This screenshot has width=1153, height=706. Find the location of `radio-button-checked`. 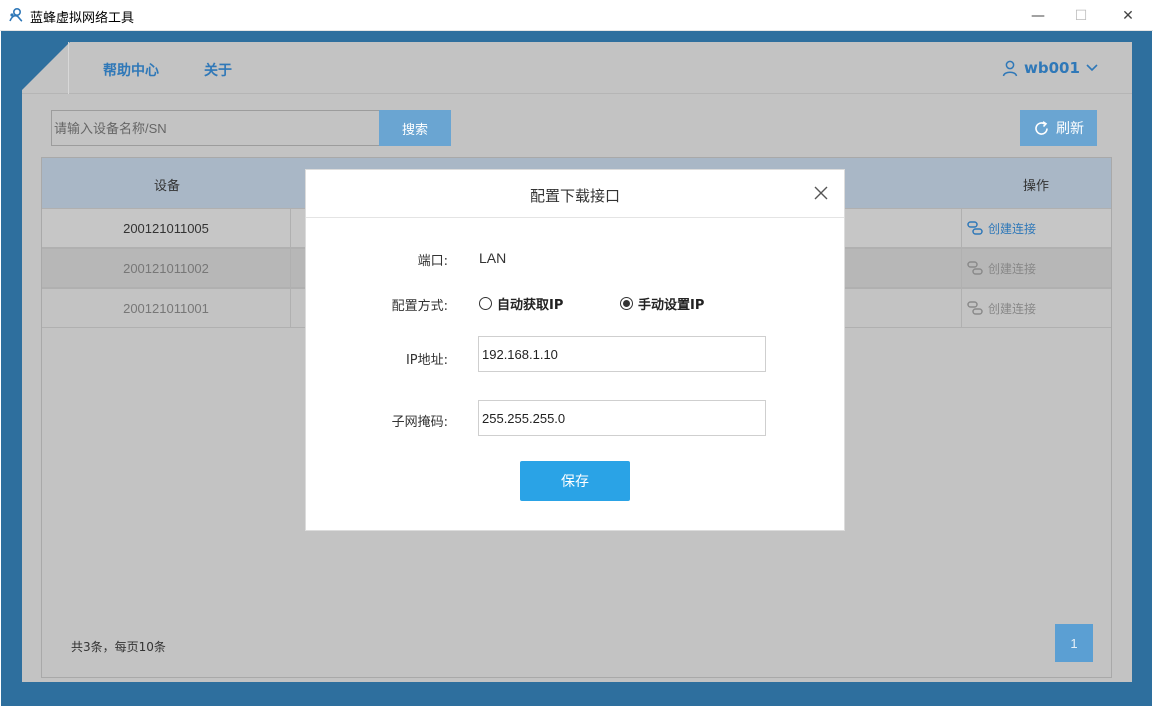

radio-button-checked is located at coordinates (626, 303).